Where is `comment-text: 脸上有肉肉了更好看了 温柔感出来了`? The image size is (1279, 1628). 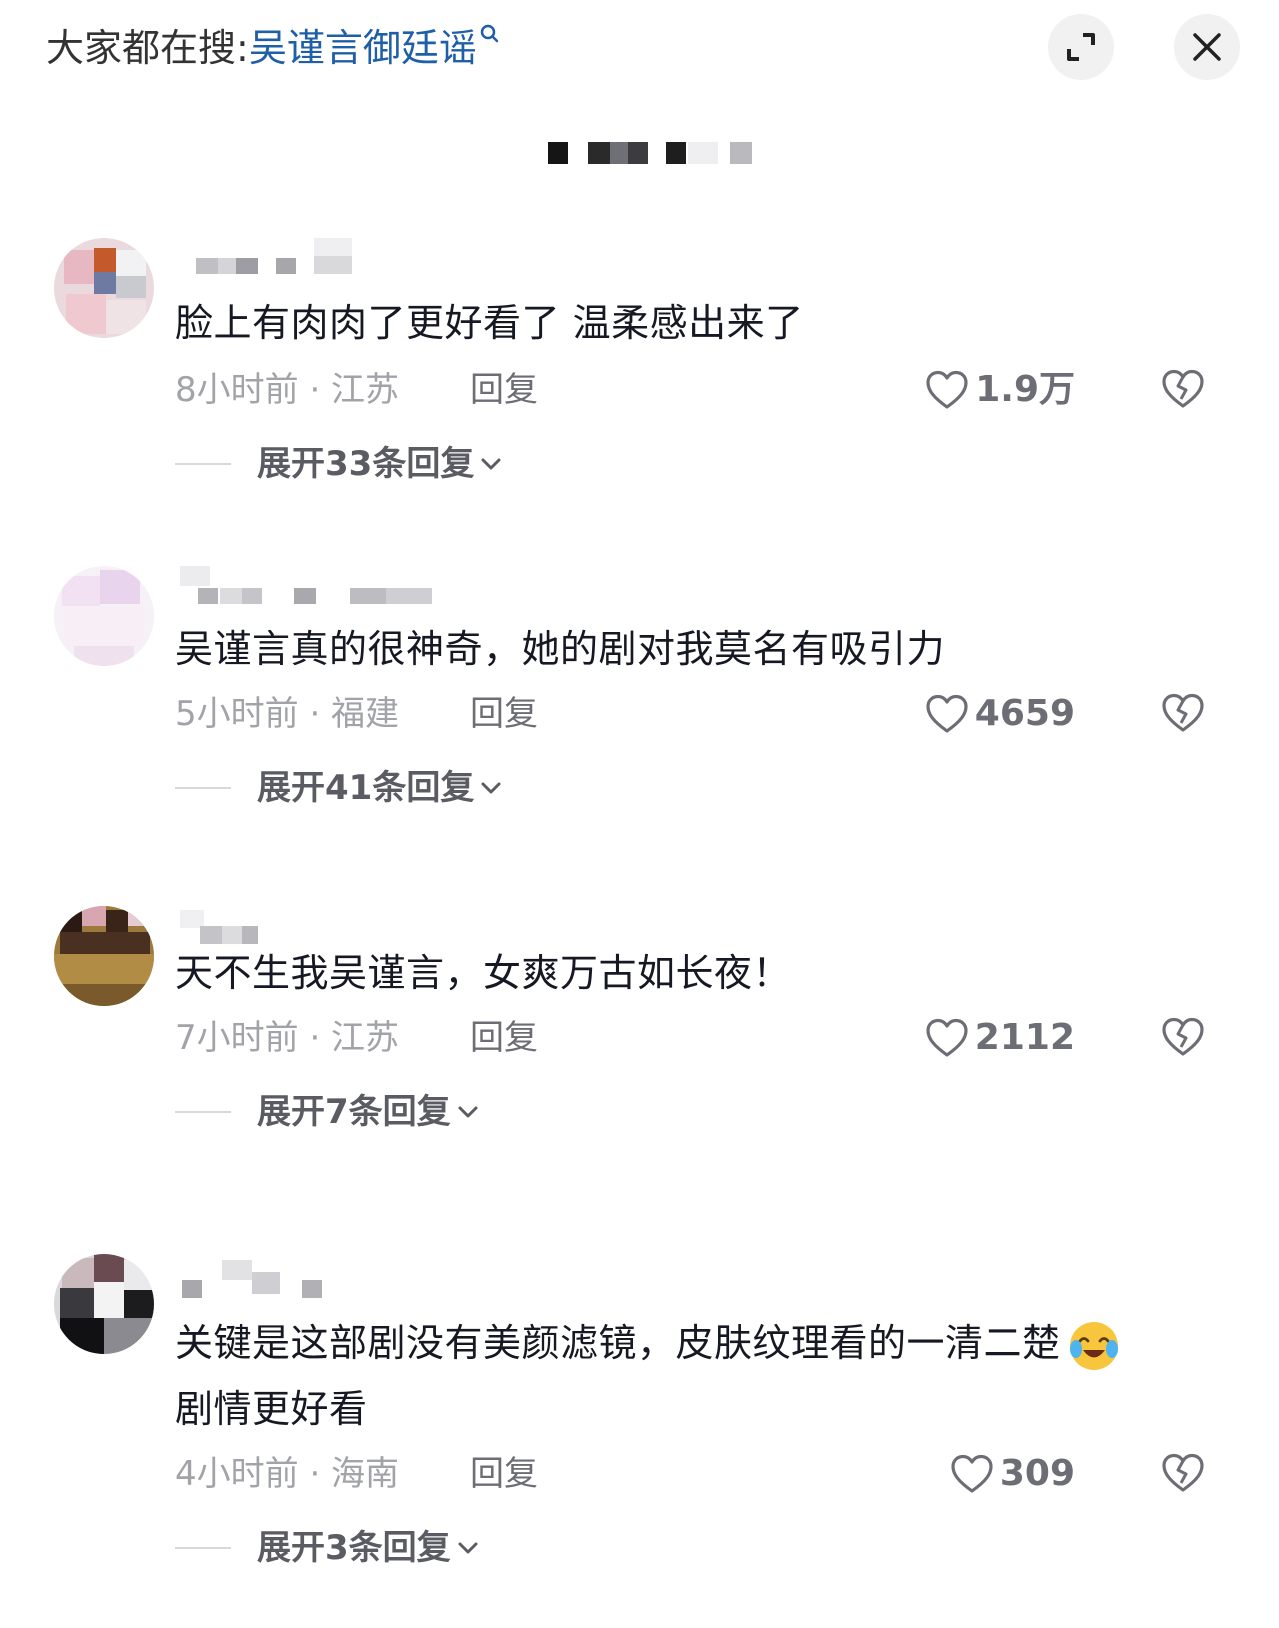 comment-text: 脸上有肉肉了更好看了 温柔感出来了 is located at coordinates (489, 323).